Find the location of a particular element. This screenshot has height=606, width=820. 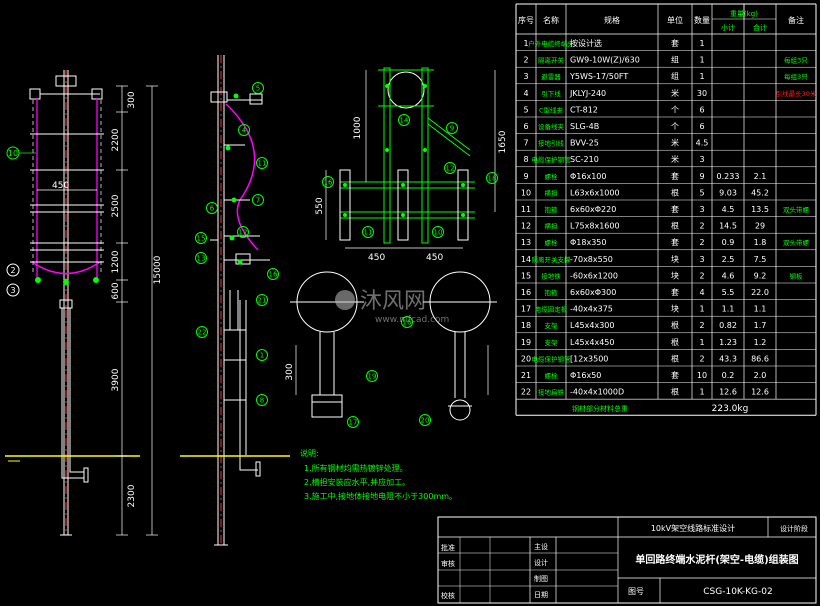

row-spec: -70x8x550 is located at coordinates (591, 259).